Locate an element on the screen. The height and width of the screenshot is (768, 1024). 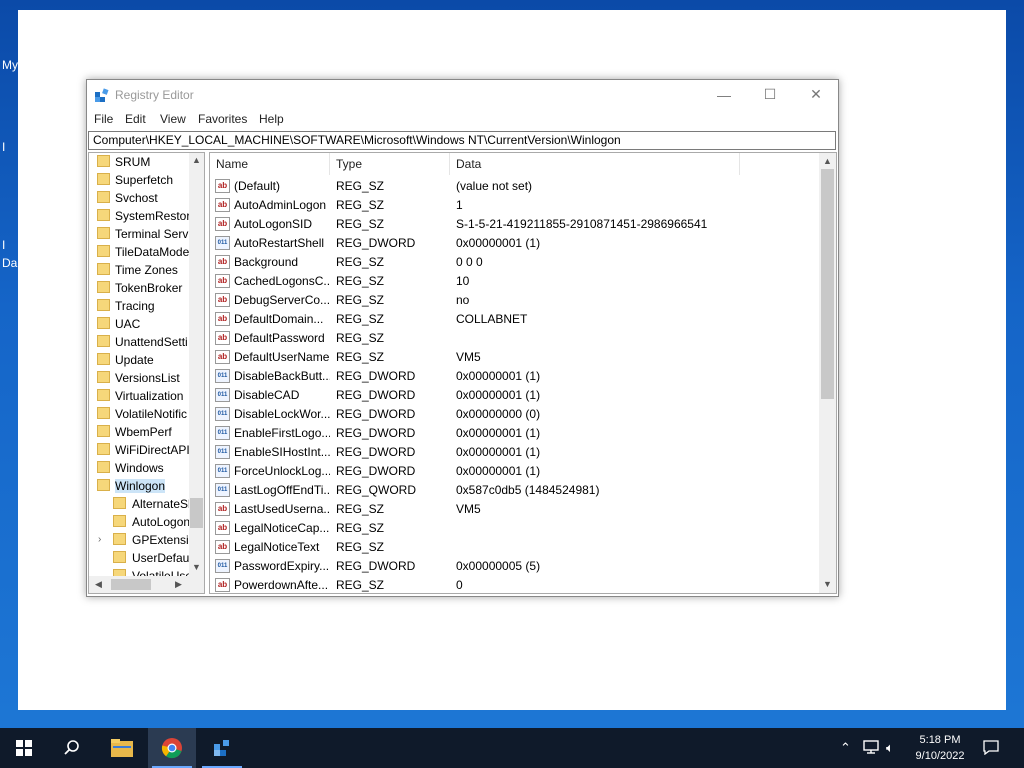
tree-item-selected: Winlogon is located at coordinates (146, 486).